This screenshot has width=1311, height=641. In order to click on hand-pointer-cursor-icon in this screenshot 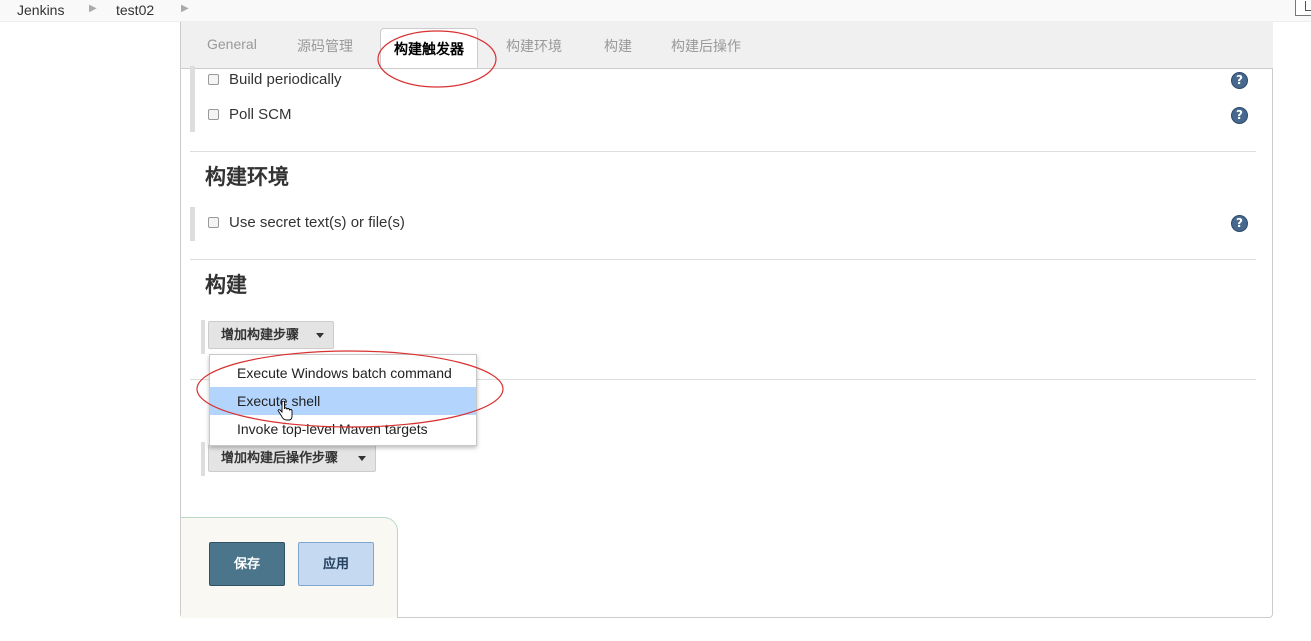, I will do `click(285, 411)`.